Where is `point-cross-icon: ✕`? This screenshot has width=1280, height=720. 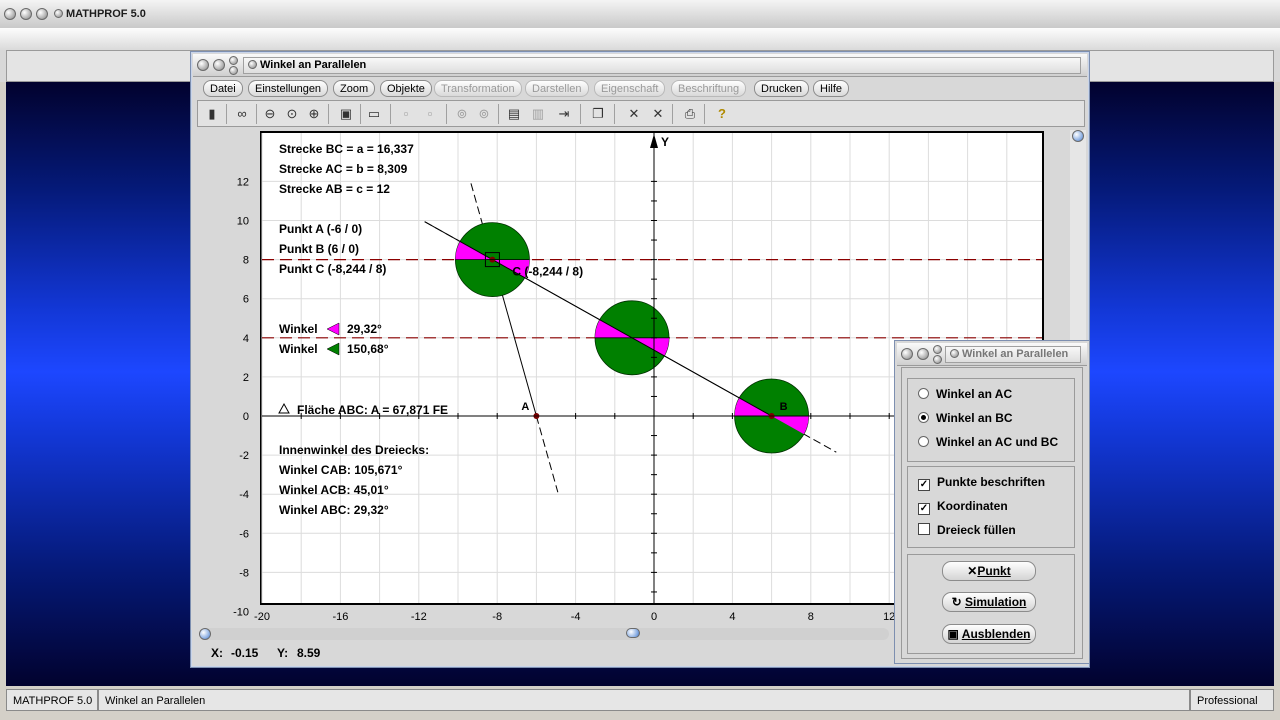
point-cross-icon: ✕ is located at coordinates (972, 571).